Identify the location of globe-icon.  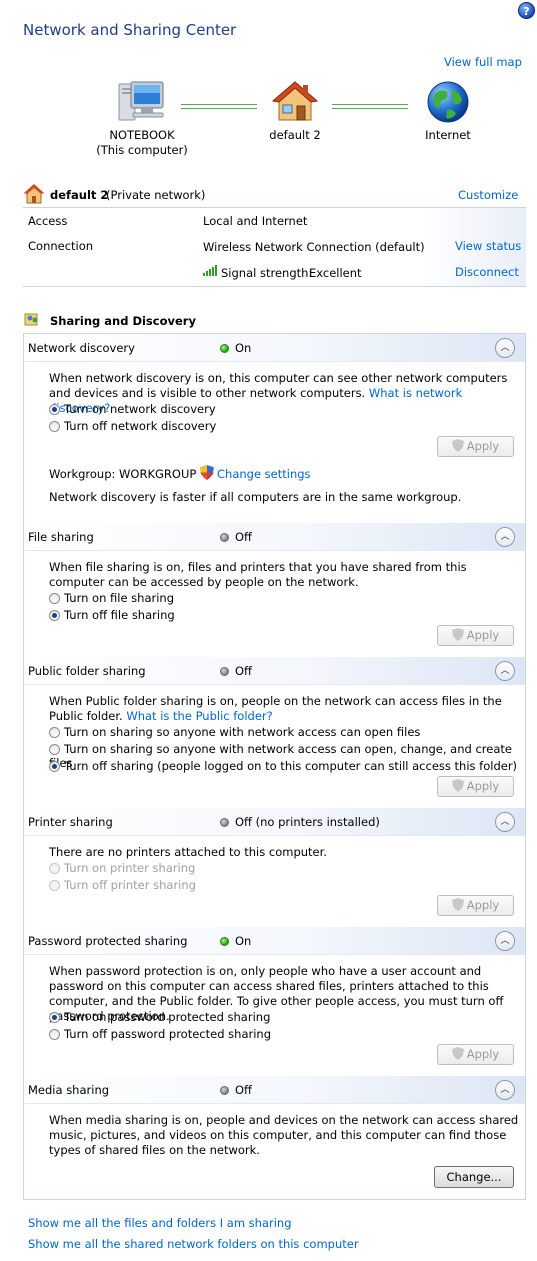
(448, 102).